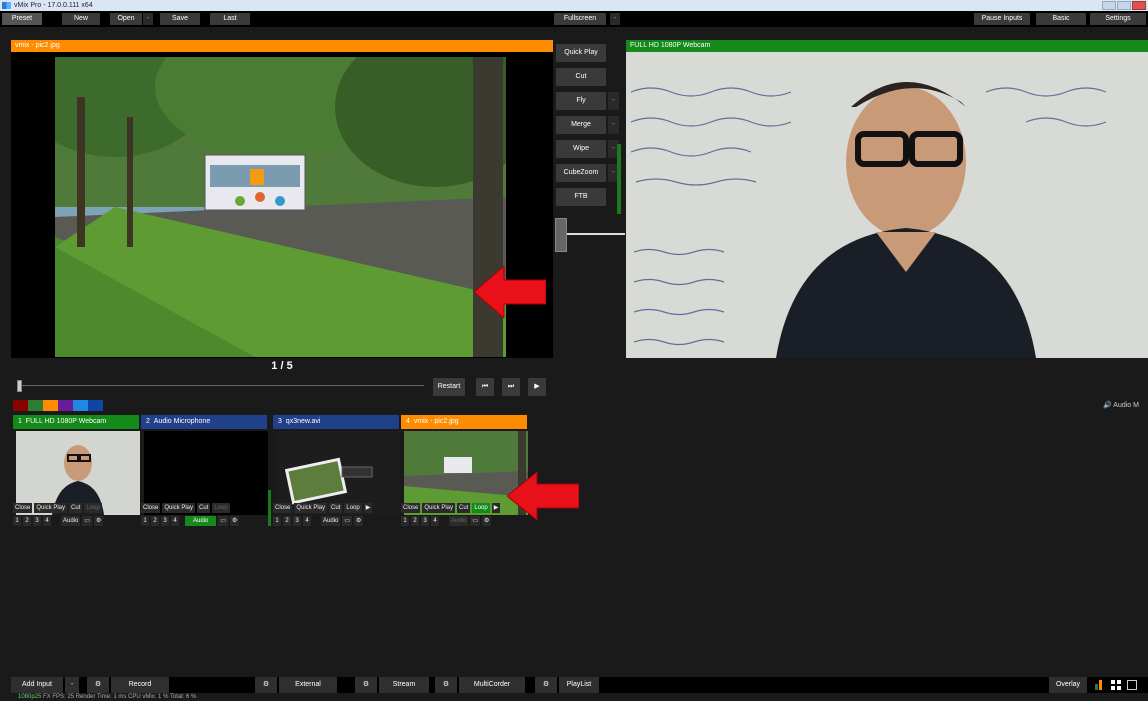 Image resolution: width=1148 pixels, height=701 pixels. What do you see at coordinates (581, 197) in the screenshot?
I see `ftb-button: FTB` at bounding box center [581, 197].